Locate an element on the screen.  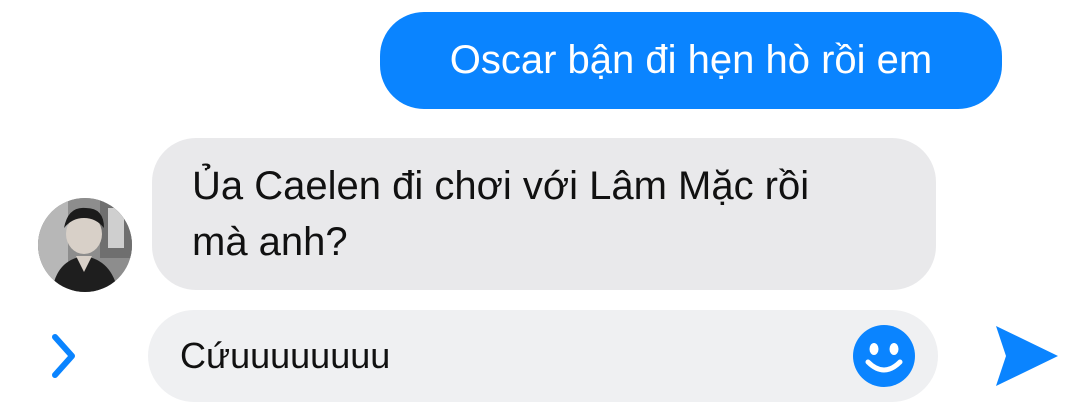
outgoing-message-bubble: Oscar bận đi hẹn hò rồi em is located at coordinates (691, 60).